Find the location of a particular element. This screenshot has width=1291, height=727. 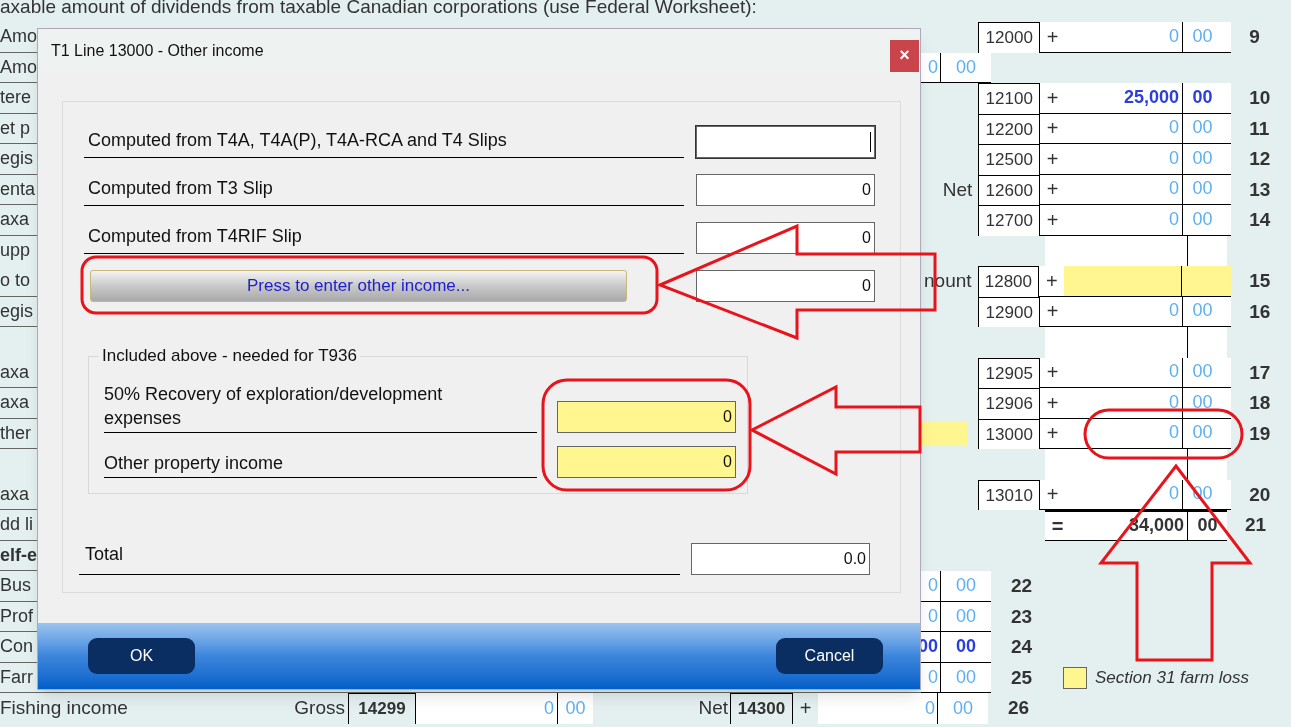

row-label: Con is located at coordinates (17, 647).